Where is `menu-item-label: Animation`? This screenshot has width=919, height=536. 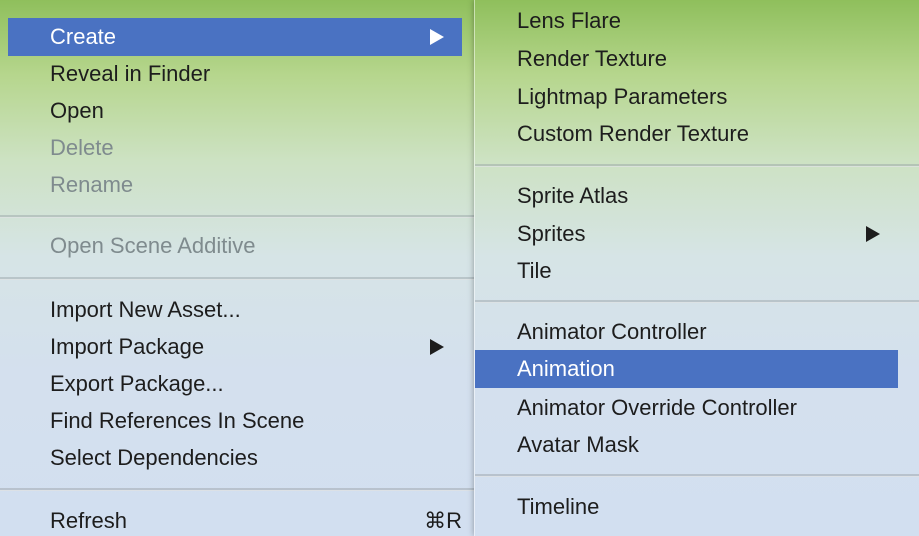 menu-item-label: Animation is located at coordinates (566, 368).